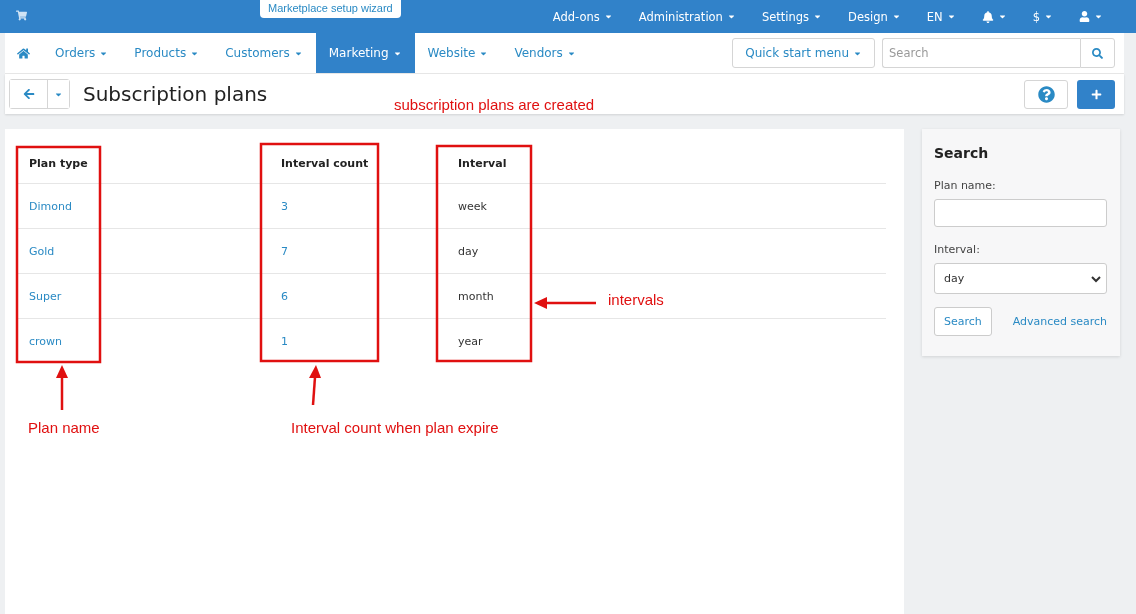  What do you see at coordinates (582, 16) in the screenshot?
I see `top-menu: Add-ons` at bounding box center [582, 16].